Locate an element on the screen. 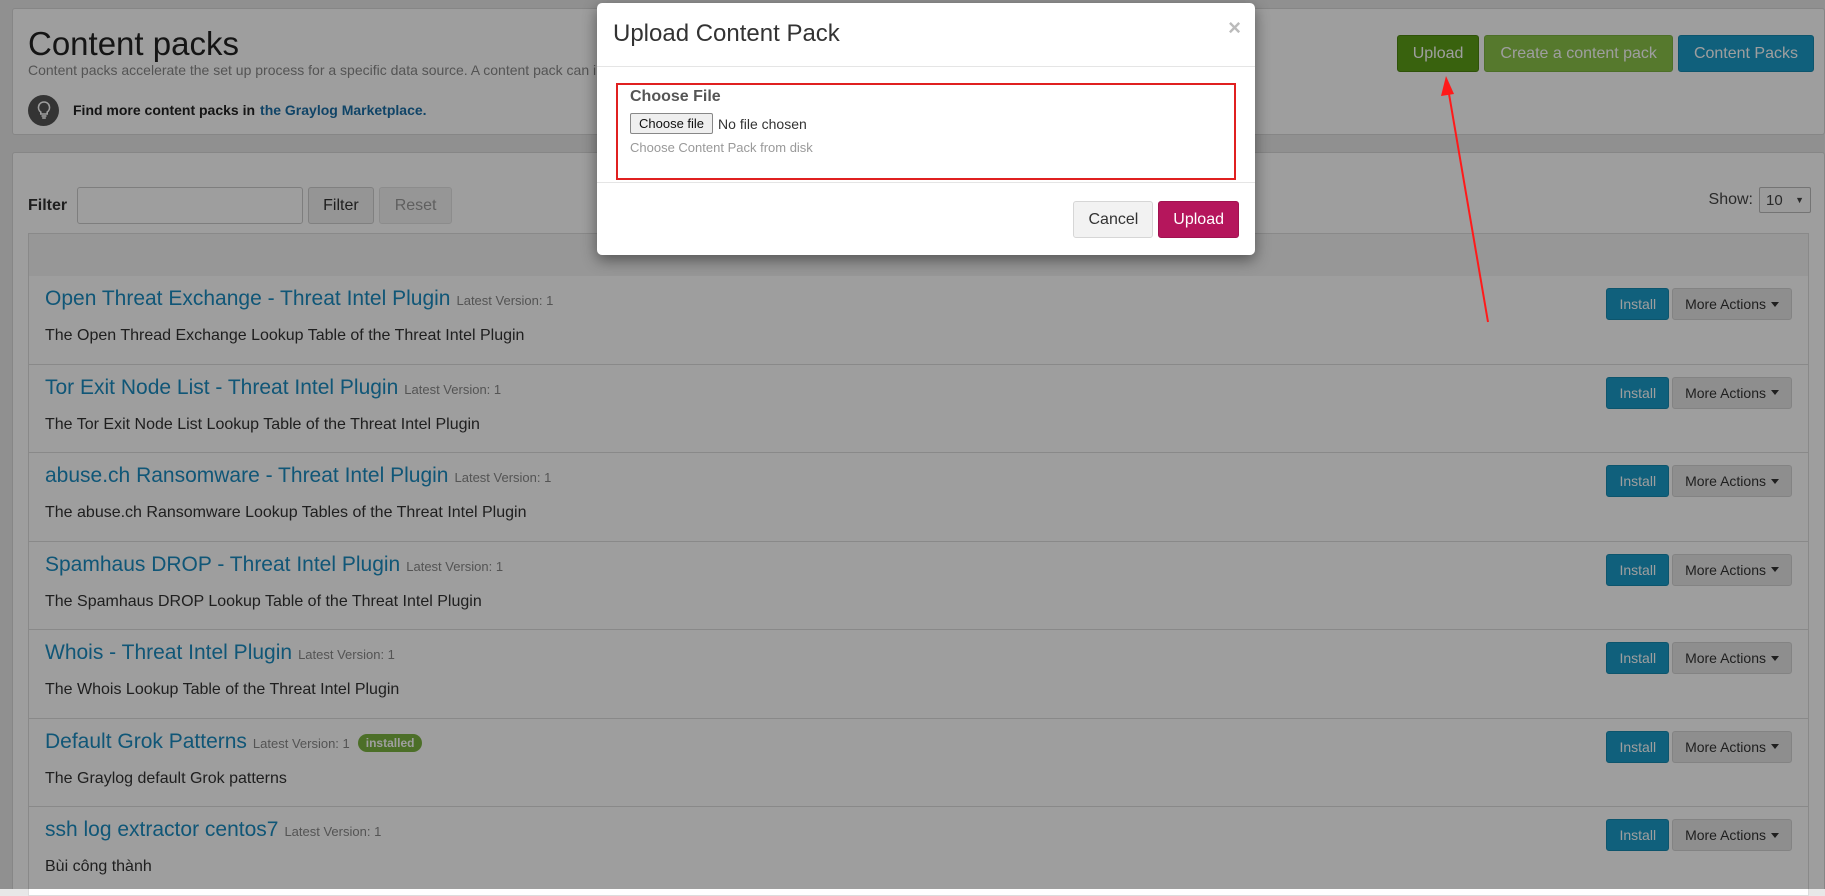 The image size is (1825, 896). file-help-text: Choose Content Pack from disk is located at coordinates (721, 147).